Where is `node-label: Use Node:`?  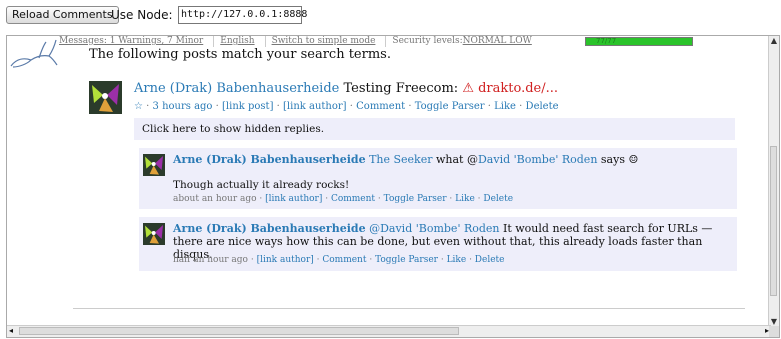 node-label: Use Node: is located at coordinates (142, 15).